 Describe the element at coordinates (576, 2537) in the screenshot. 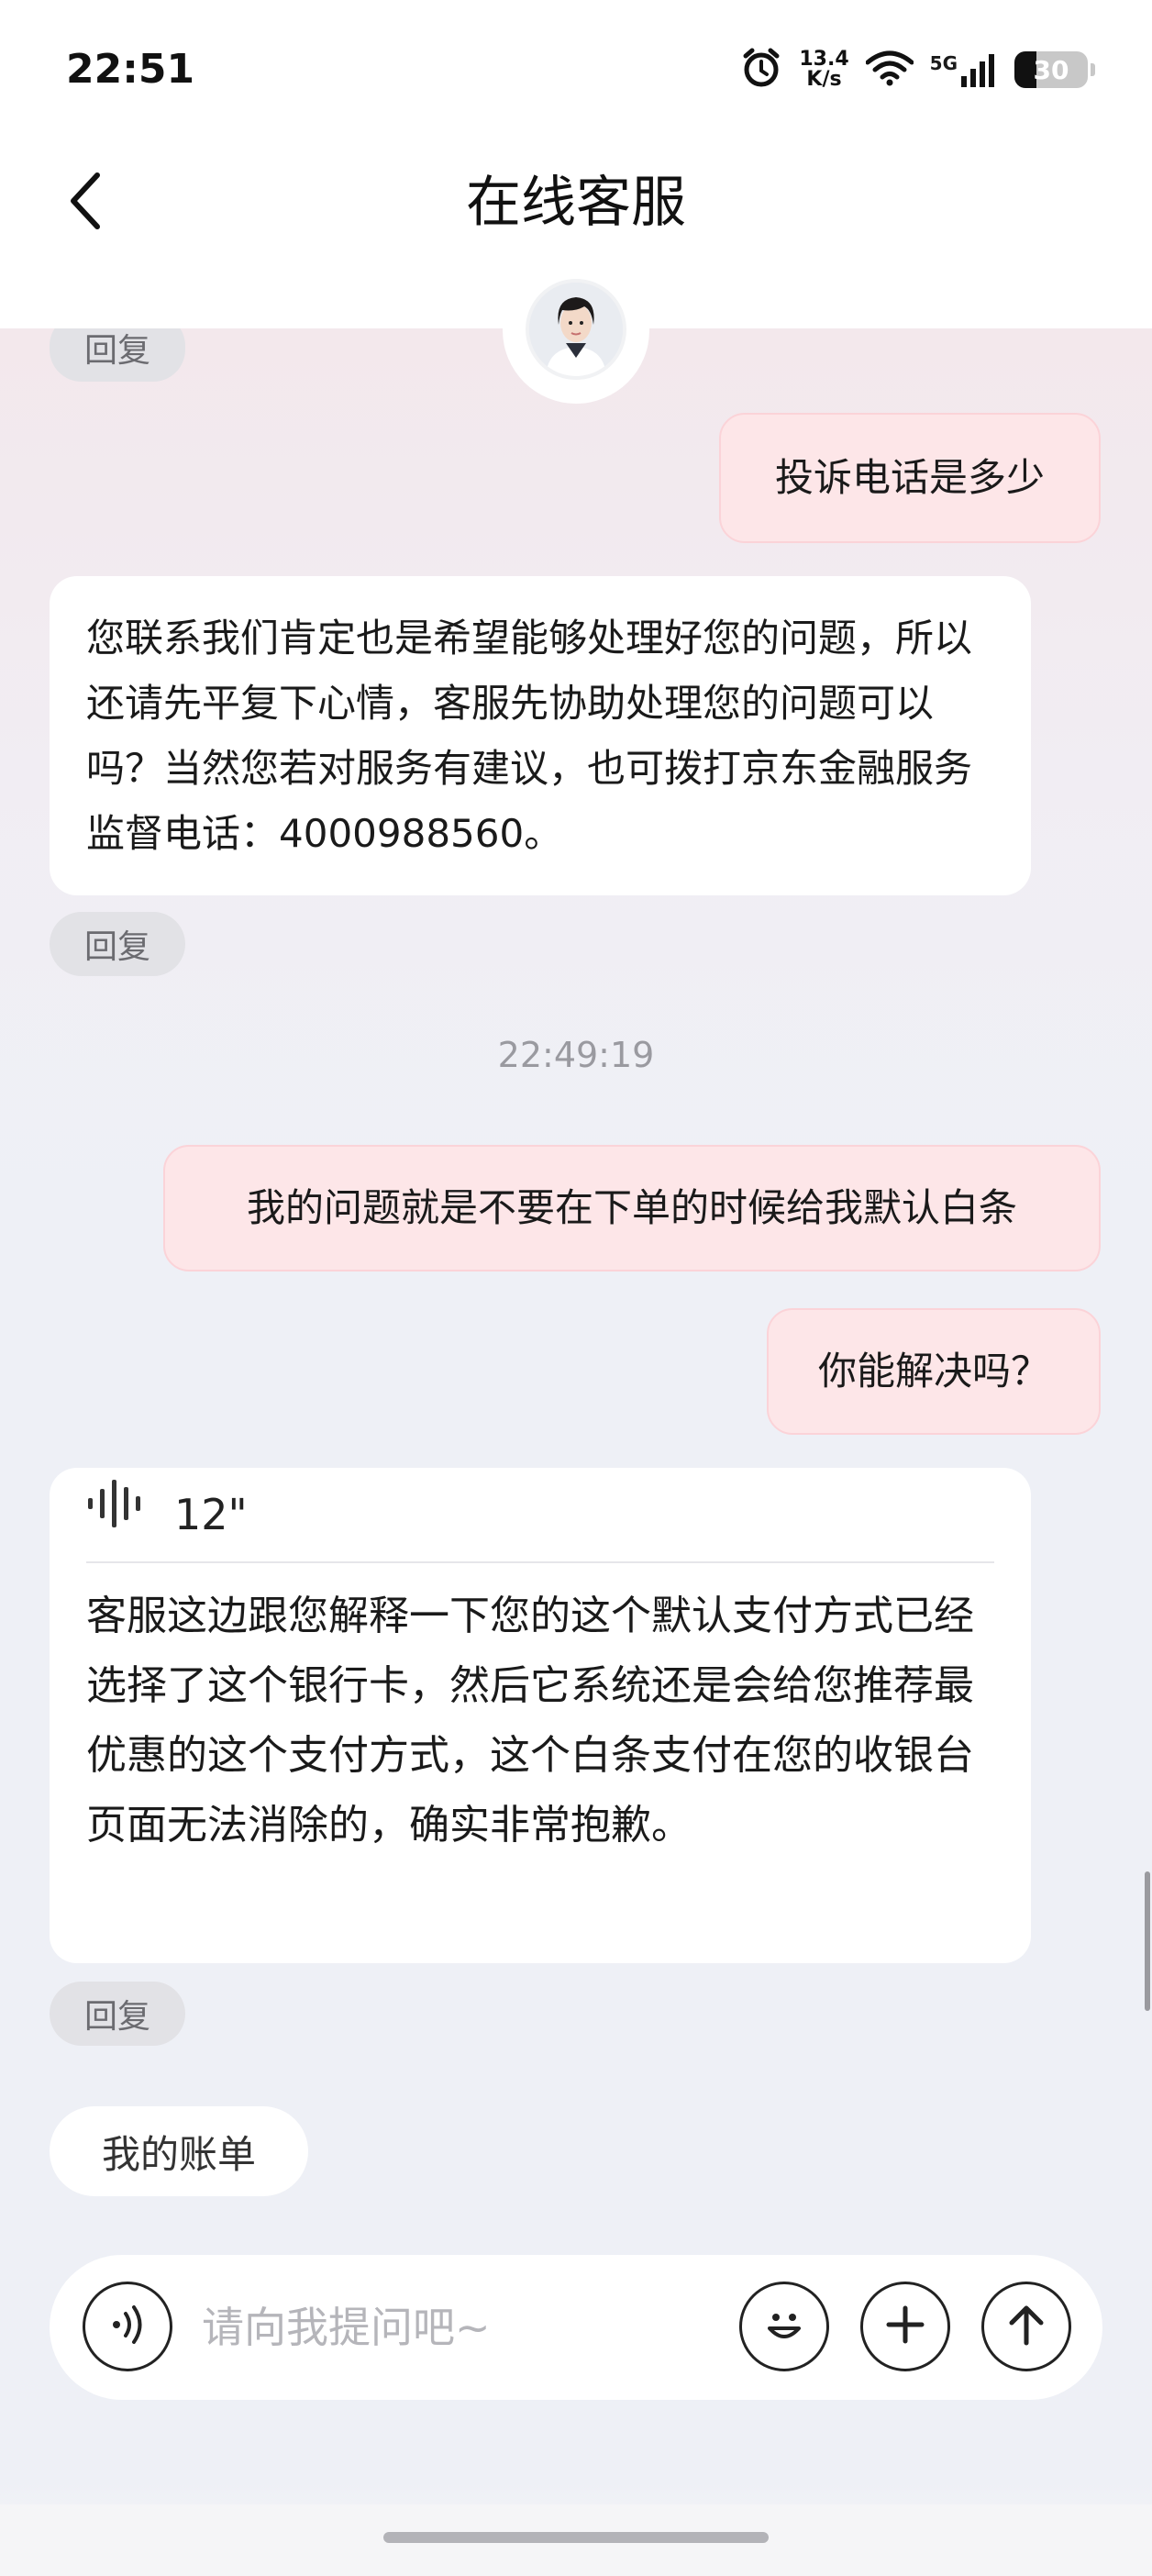

I see `home-indicator` at that location.